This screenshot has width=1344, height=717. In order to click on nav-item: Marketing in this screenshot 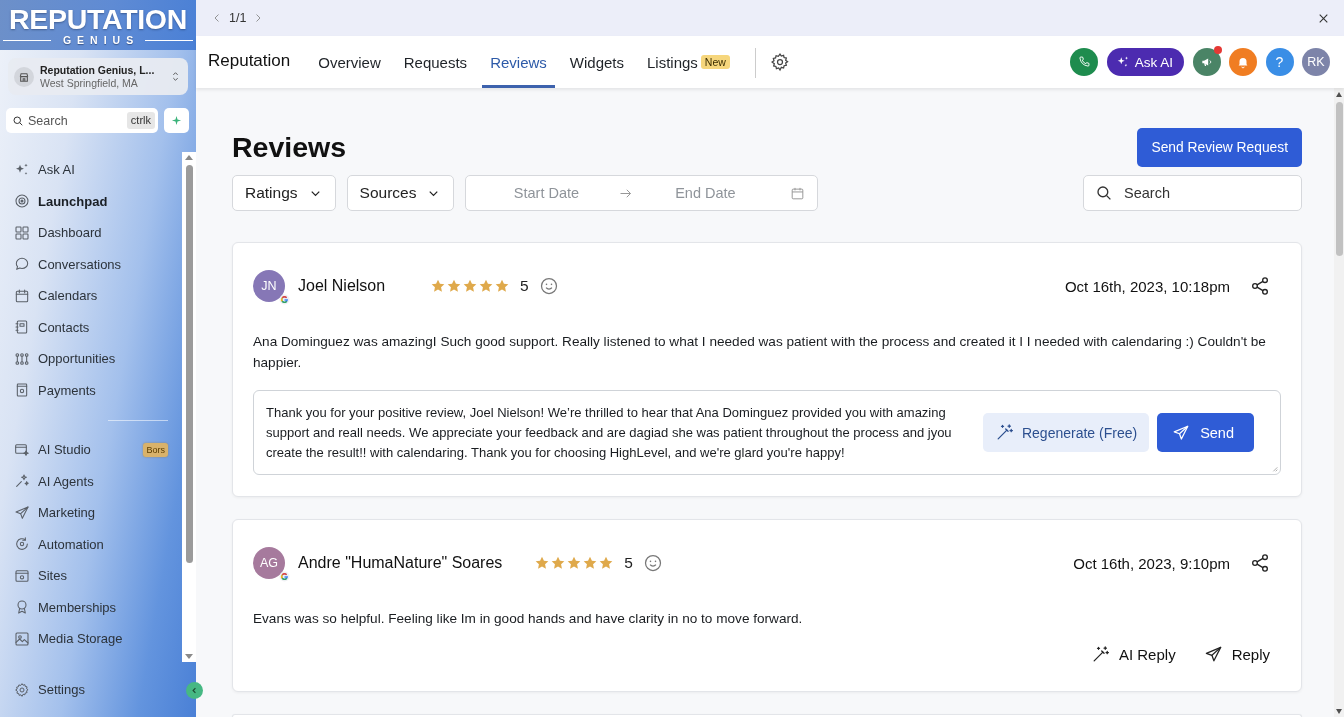, I will do `click(91, 513)`.